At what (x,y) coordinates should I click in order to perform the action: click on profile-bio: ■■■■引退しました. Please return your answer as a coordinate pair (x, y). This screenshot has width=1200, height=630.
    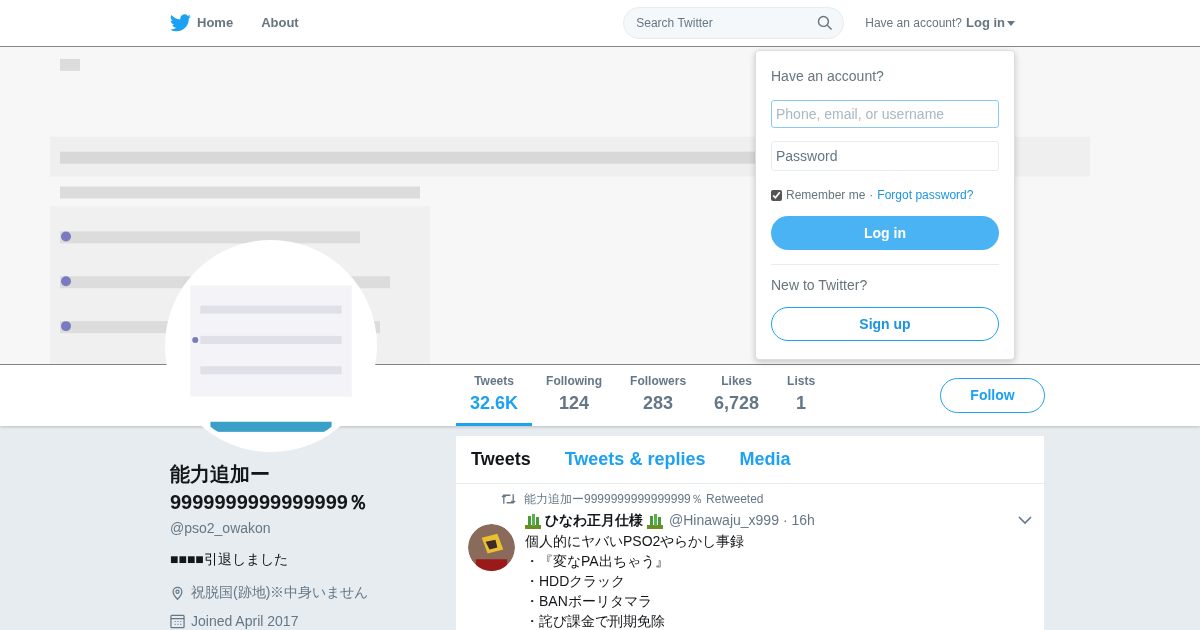
    Looking at the image, I should click on (229, 559).